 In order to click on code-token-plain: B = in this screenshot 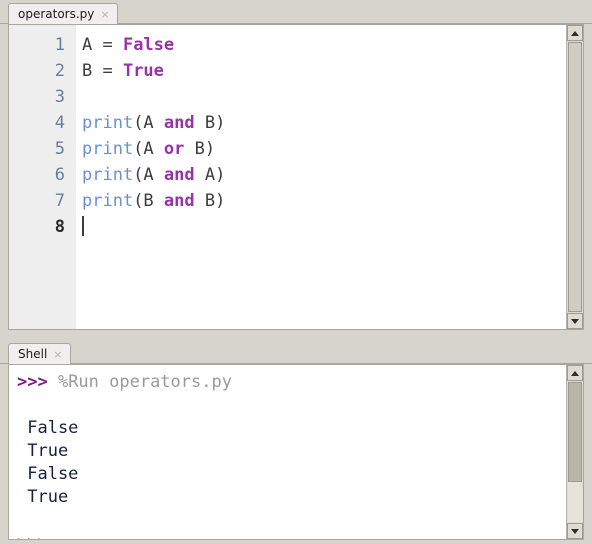, I will do `click(102, 71)`.